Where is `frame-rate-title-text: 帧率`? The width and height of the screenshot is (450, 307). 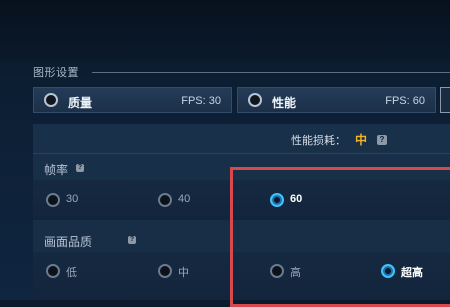 frame-rate-title-text: 帧率 is located at coordinates (56, 170).